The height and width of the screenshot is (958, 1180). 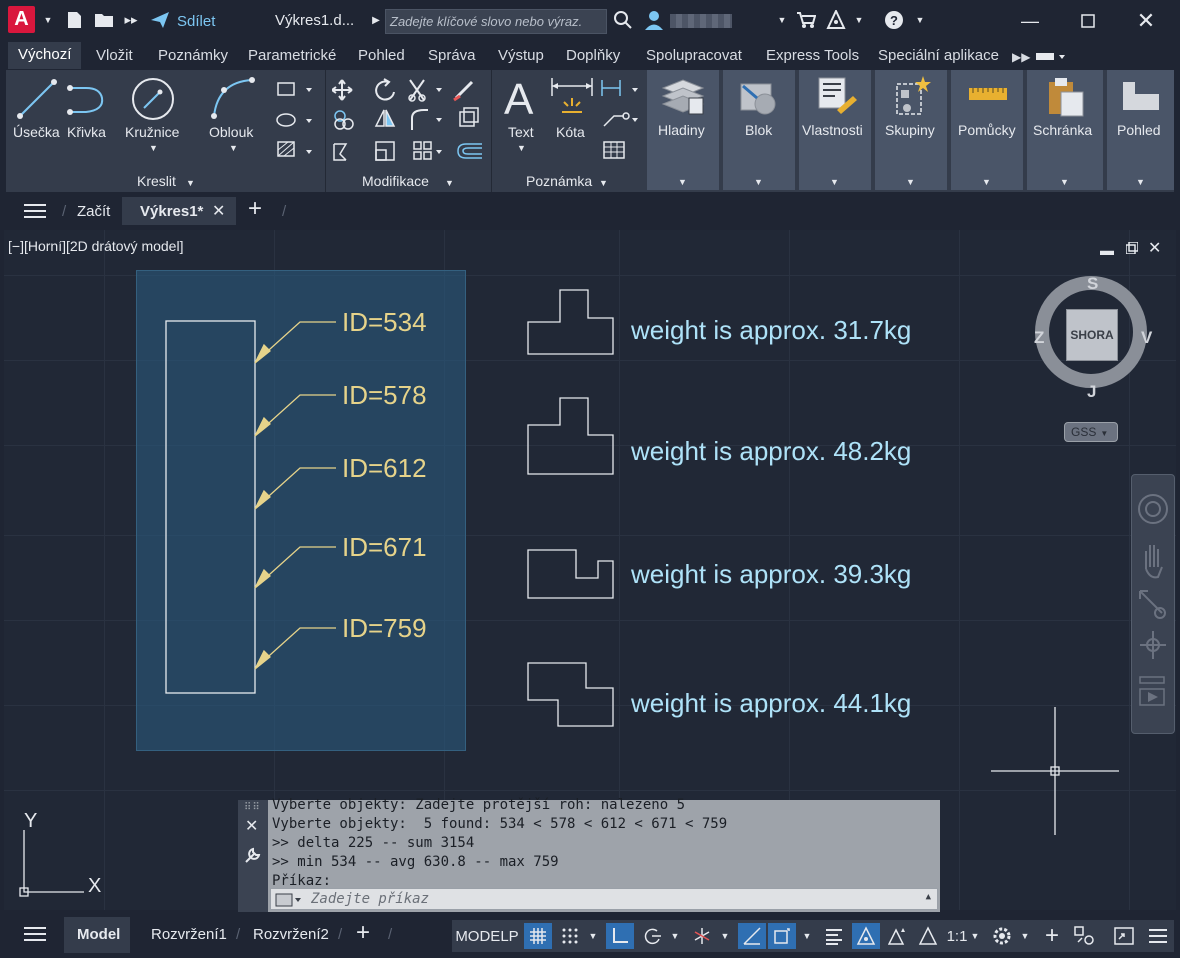 What do you see at coordinates (1092, 284) in the screenshot?
I see `compass-north: S` at bounding box center [1092, 284].